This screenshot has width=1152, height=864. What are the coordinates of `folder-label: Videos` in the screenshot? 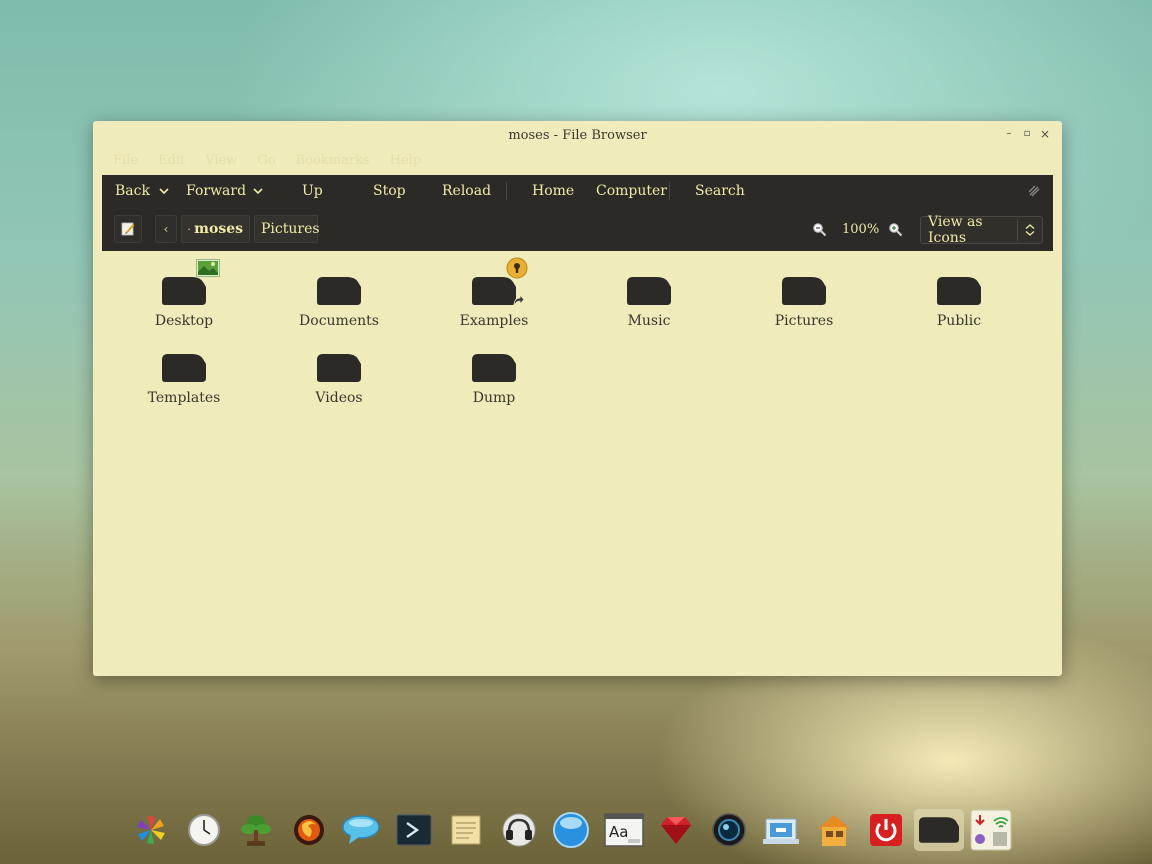 It's located at (339, 398).